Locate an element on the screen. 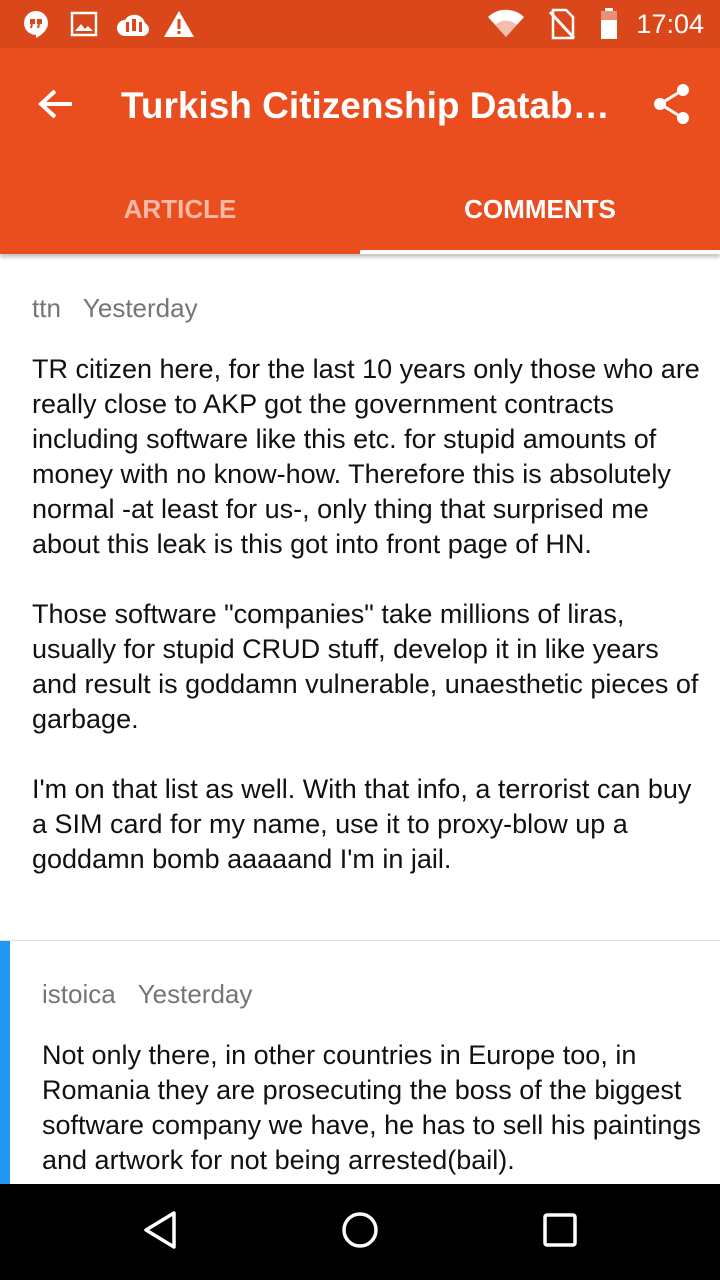  system-nav-bar is located at coordinates (360, 1232).